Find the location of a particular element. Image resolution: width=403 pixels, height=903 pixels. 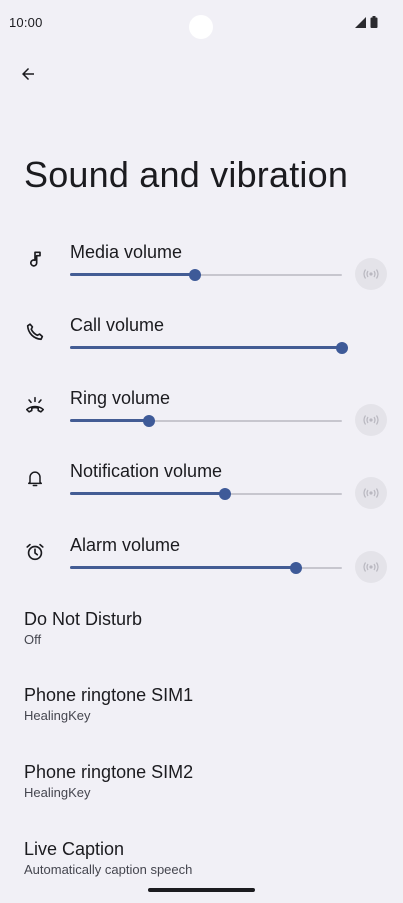

status-time: 10:00 is located at coordinates (26, 22).